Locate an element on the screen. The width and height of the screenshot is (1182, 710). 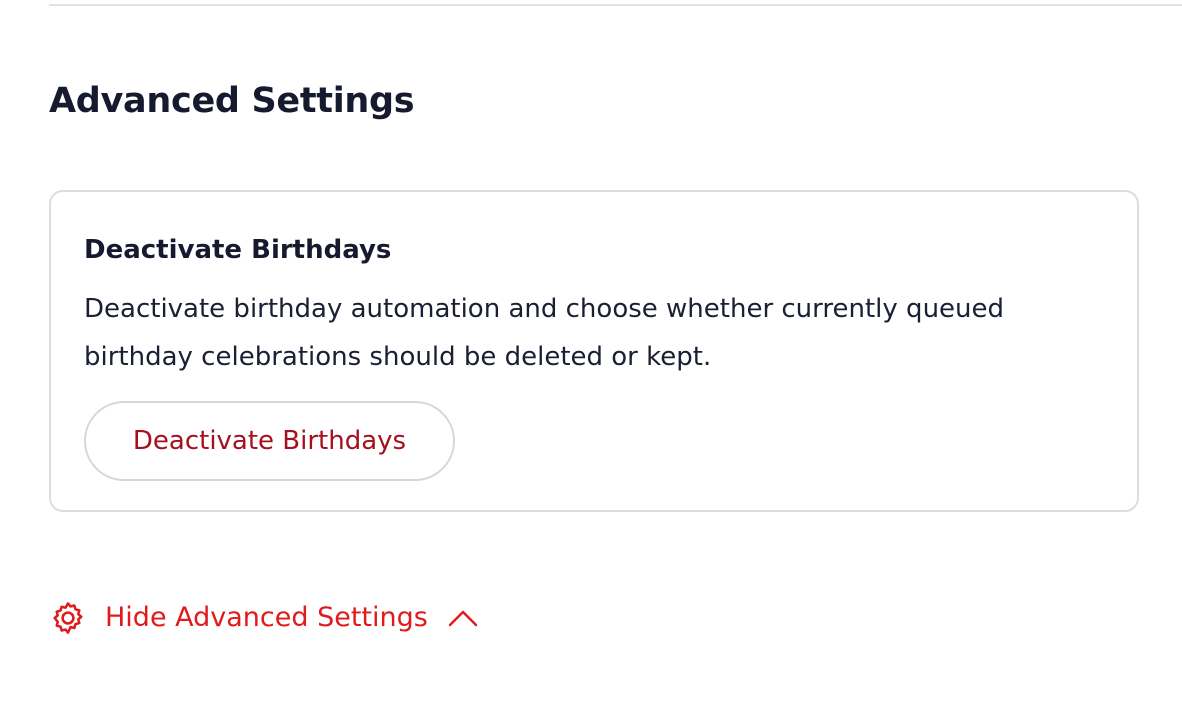
deactivate-birthdays-button: Deactivate Birthdays is located at coordinates (269, 441).